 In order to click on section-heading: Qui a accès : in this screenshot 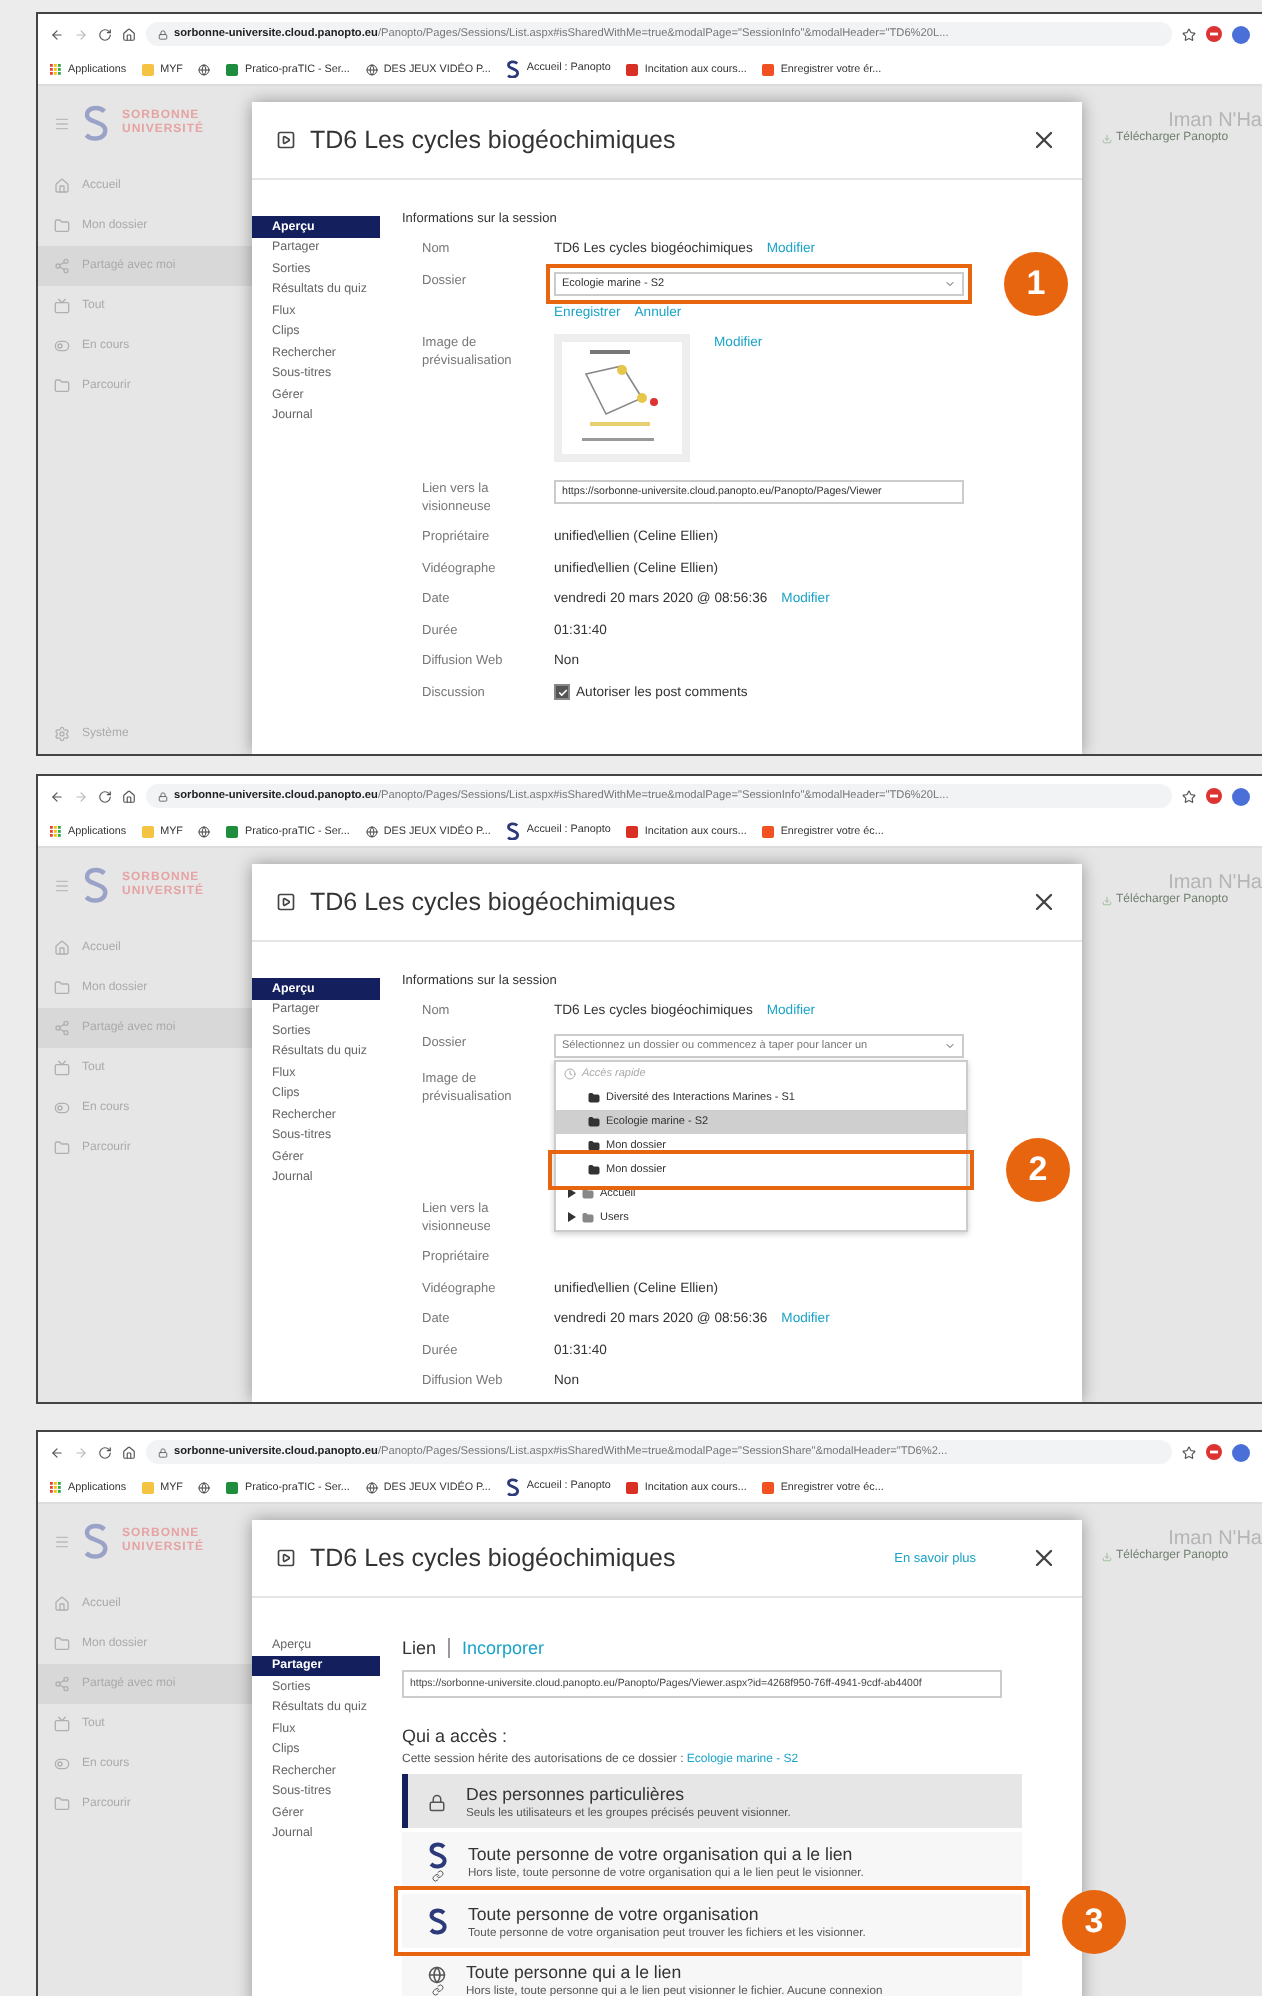, I will do `click(456, 1736)`.